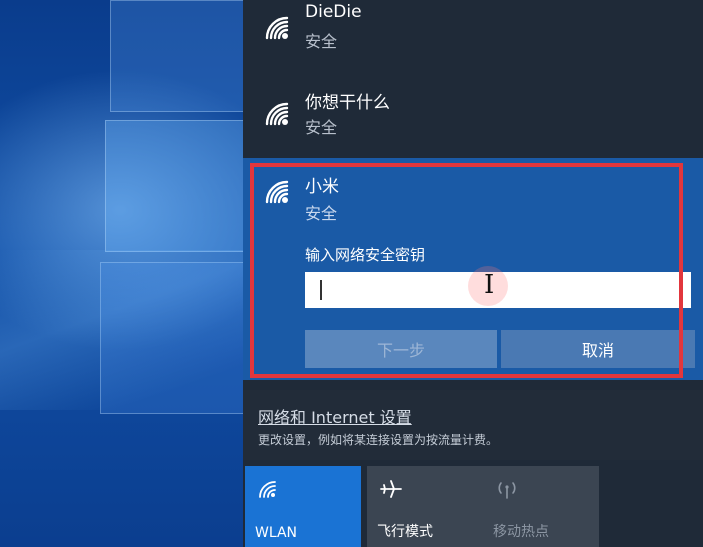  What do you see at coordinates (347, 103) in the screenshot?
I see `network-name: 你想干什么` at bounding box center [347, 103].